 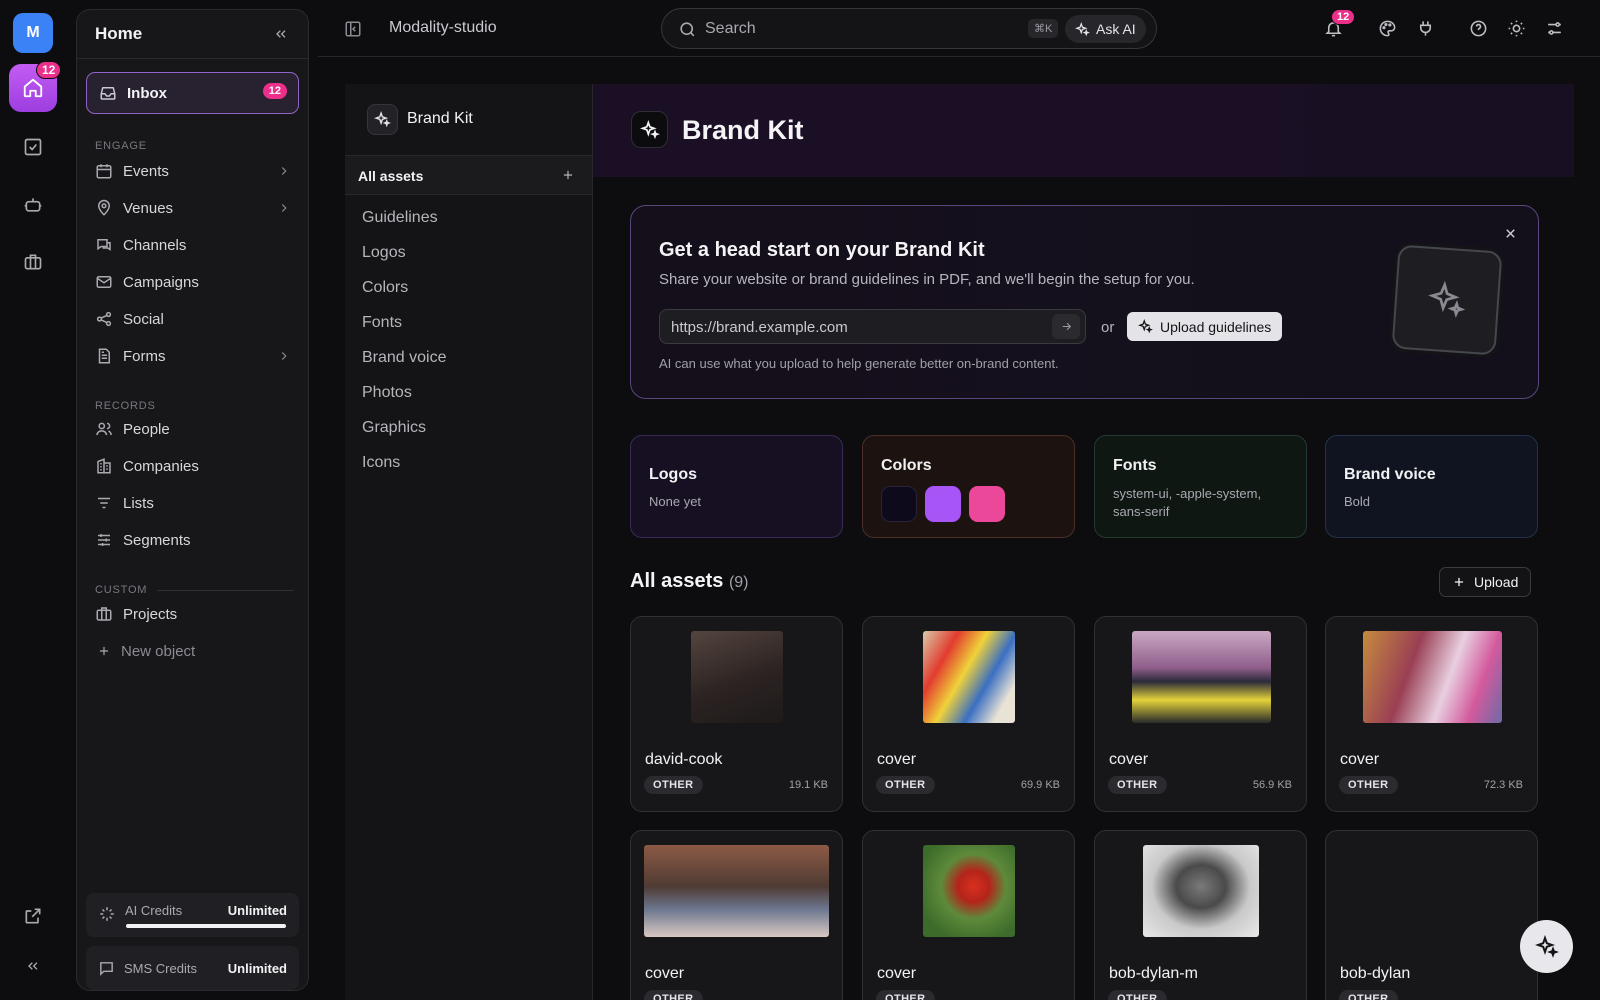 What do you see at coordinates (1431, 915) in the screenshot?
I see `asset-card: bob-dylan OTHER` at bounding box center [1431, 915].